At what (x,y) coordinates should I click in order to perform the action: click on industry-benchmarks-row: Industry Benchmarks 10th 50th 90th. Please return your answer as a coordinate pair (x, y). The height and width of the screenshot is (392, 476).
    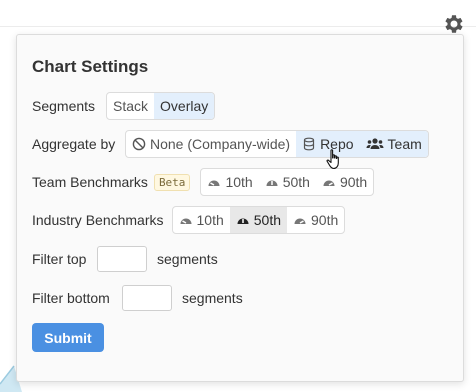
    Looking at the image, I should click on (189, 220).